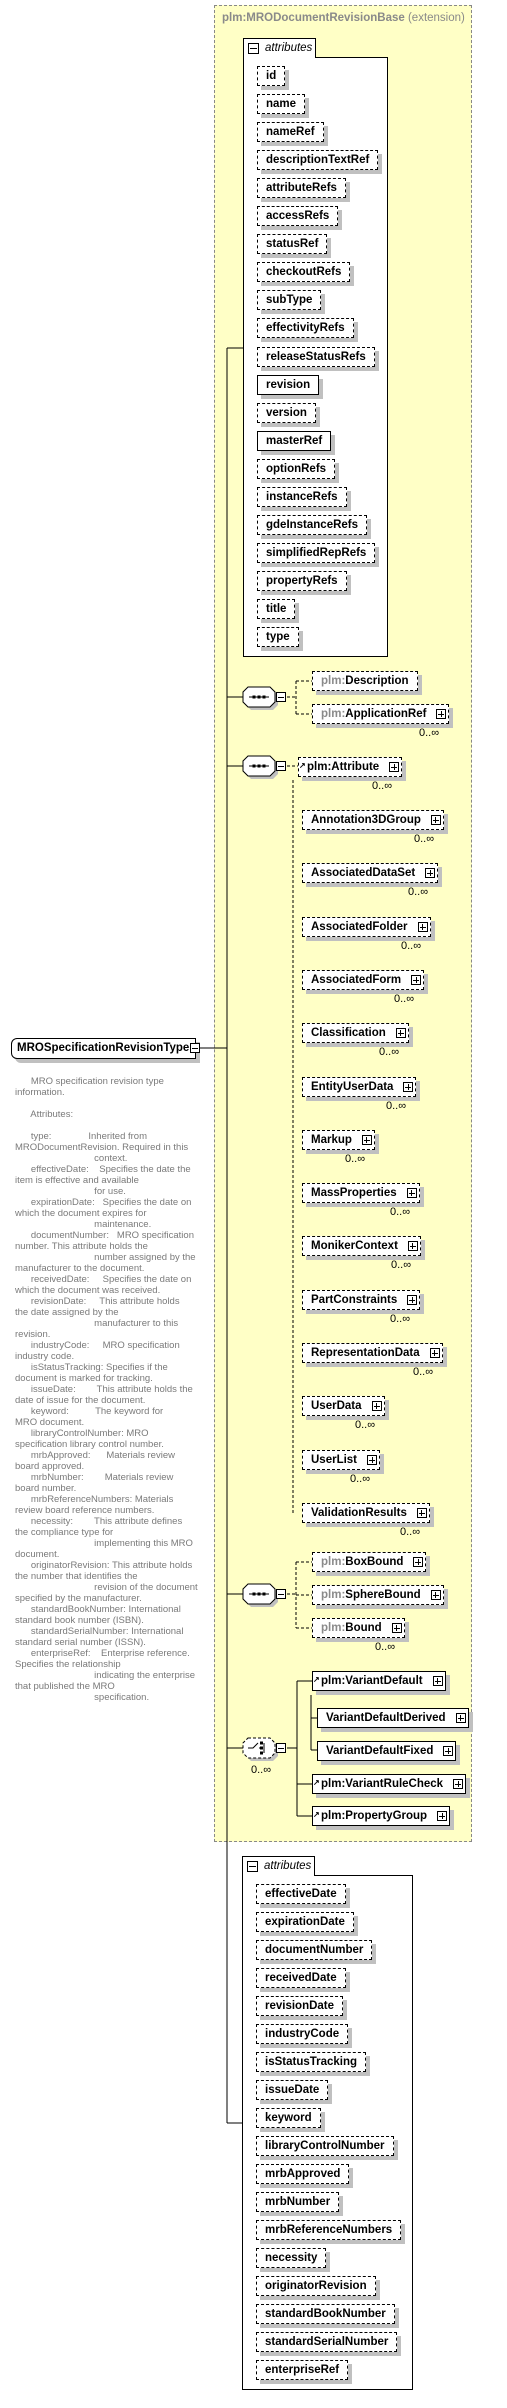 The image size is (507, 2408). What do you see at coordinates (311, 2062) in the screenshot?
I see `attribute-is-status-tracking: isStatusTracking` at bounding box center [311, 2062].